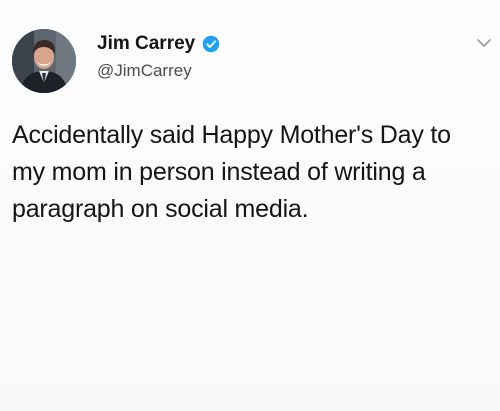 Image resolution: width=500 pixels, height=411 pixels. What do you see at coordinates (144, 71) in the screenshot?
I see `user-handle: @JimCarrey` at bounding box center [144, 71].